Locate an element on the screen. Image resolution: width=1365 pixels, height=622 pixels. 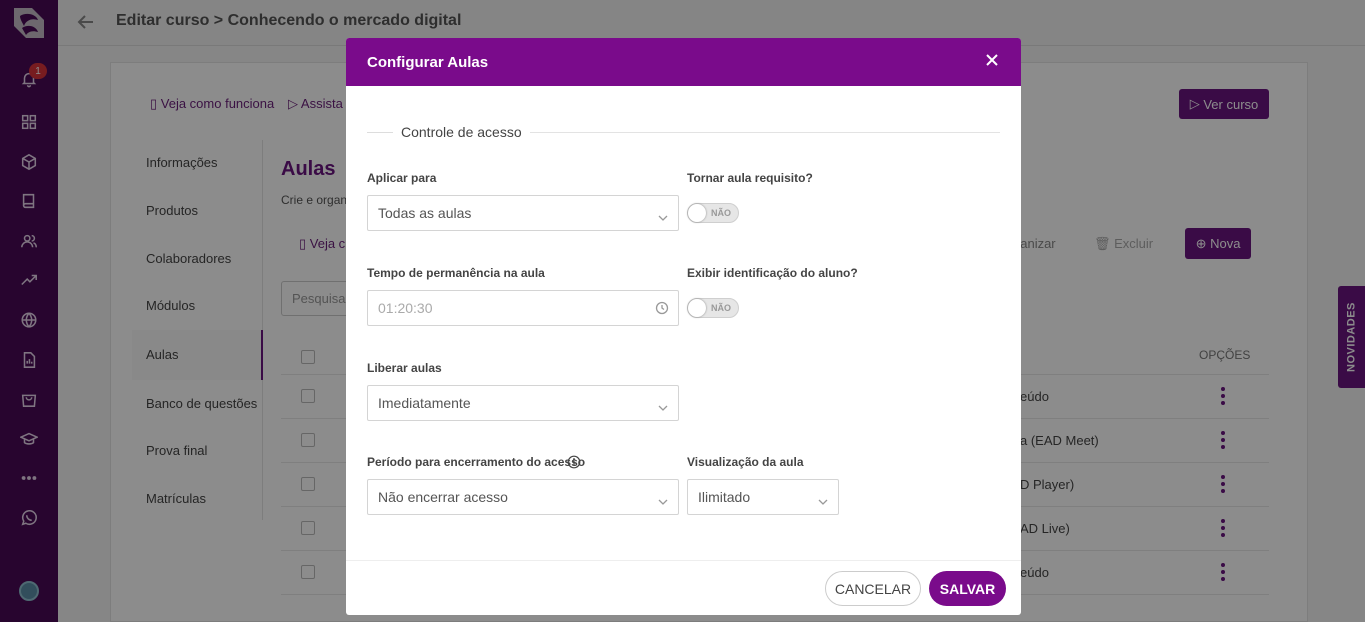
tempo-permanencia-label: Tempo de permanência na aula is located at coordinates (456, 273).